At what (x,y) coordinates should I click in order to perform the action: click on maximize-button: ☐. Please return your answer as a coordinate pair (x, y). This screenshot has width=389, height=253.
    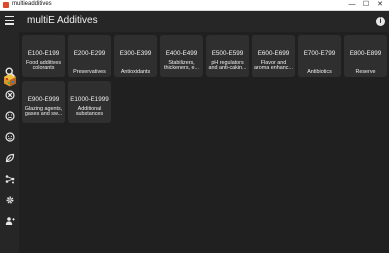
    Looking at the image, I should click on (366, 5).